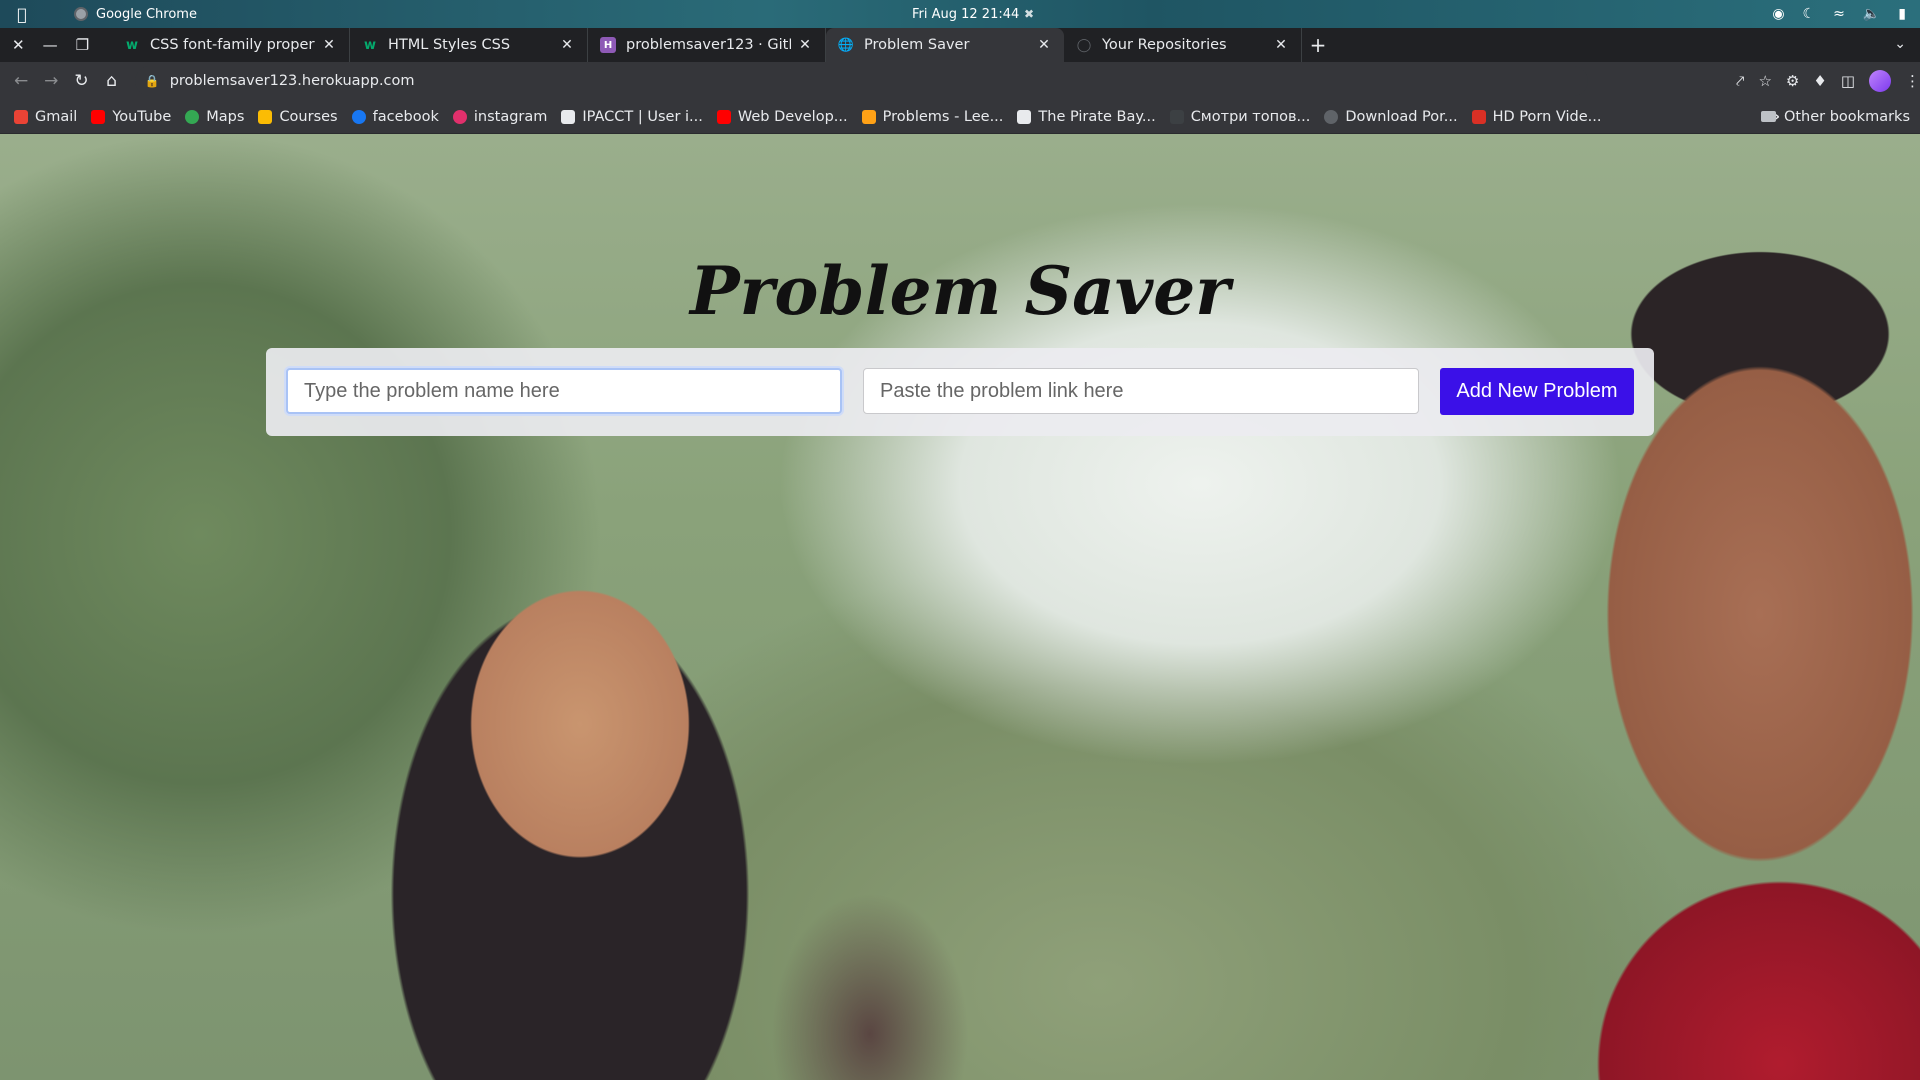 The height and width of the screenshot is (1080, 1920). I want to click on volume-icon: 🔈, so click(1871, 14).